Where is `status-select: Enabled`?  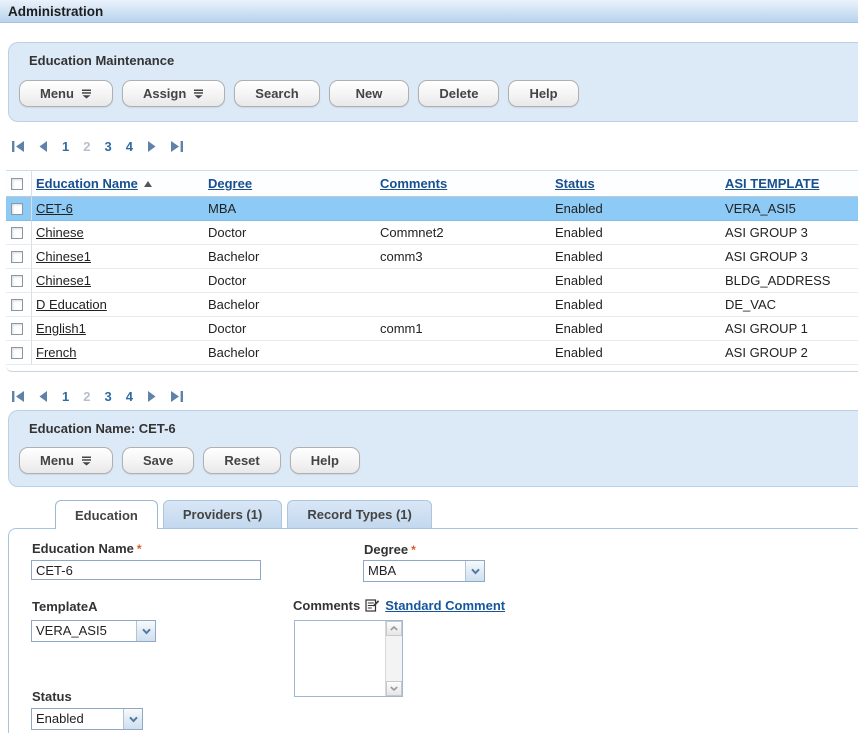
status-select: Enabled is located at coordinates (87, 719).